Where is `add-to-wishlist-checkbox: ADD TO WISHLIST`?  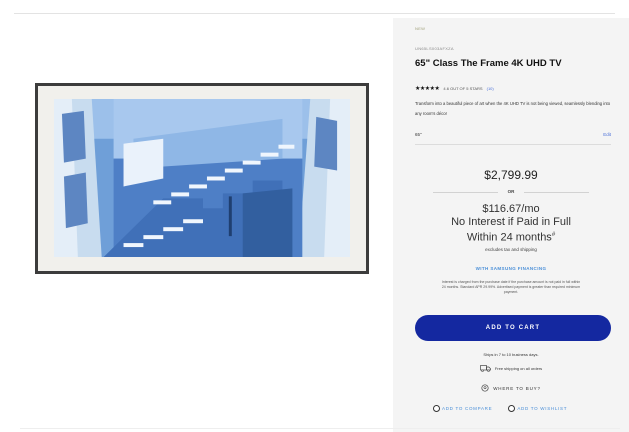 add-to-wishlist-checkbox: ADD TO WISHLIST is located at coordinates (537, 408).